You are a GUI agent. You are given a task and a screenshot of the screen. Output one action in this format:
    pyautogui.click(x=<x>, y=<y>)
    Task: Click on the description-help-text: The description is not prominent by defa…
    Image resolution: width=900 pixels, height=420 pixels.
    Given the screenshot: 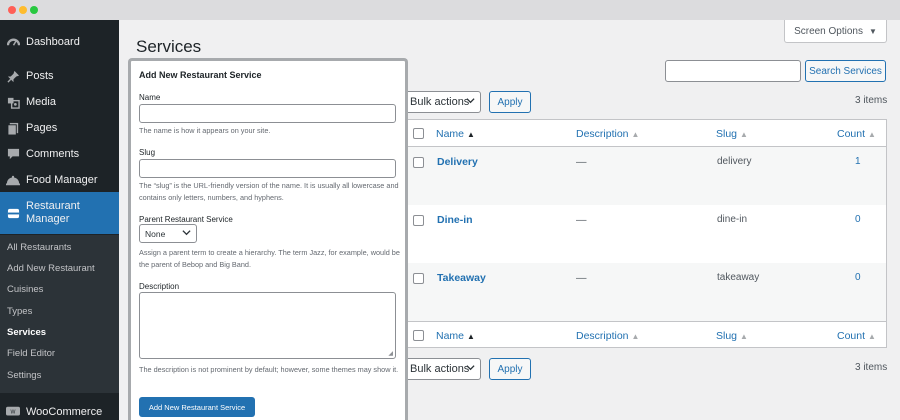 What is the action you would take?
    pyautogui.click(x=269, y=369)
    